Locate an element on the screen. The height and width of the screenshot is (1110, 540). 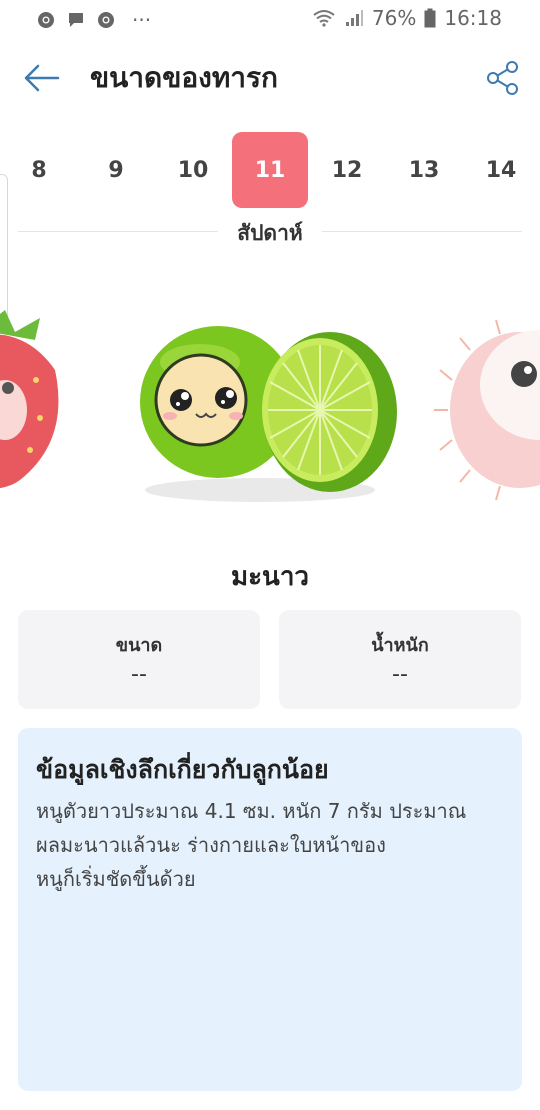
page-title: ขนาดของทารก is located at coordinates (184, 77).